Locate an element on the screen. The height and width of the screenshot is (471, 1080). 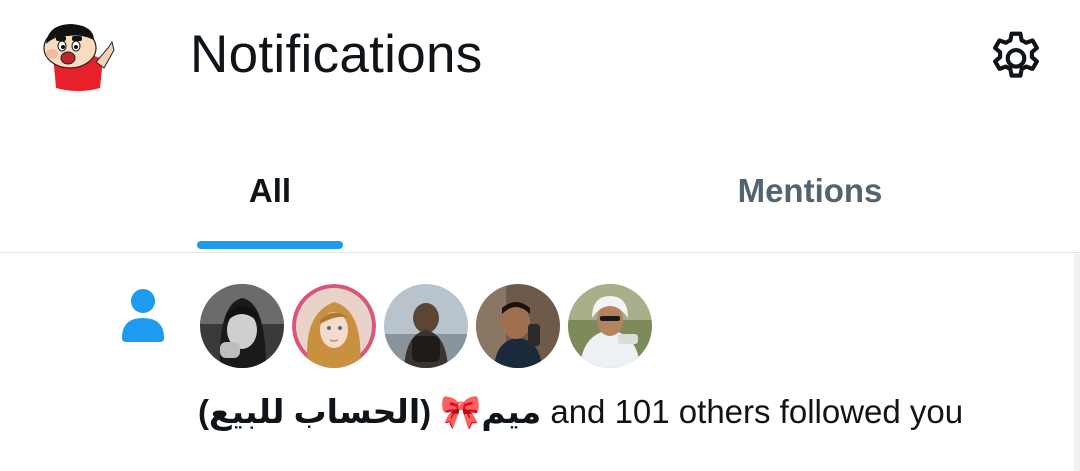
notification-summary: and 101 others followed you is located at coordinates (752, 411).